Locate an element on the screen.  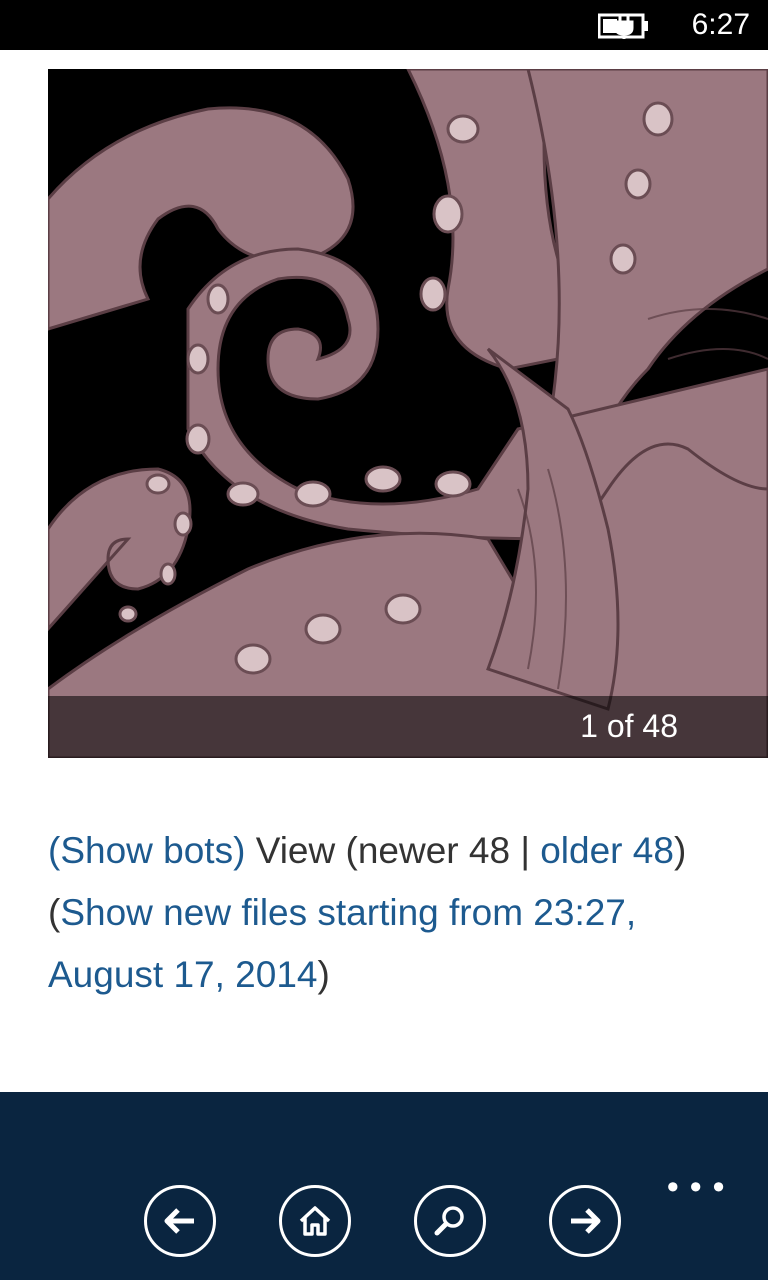
forward-button is located at coordinates (585, 1221).